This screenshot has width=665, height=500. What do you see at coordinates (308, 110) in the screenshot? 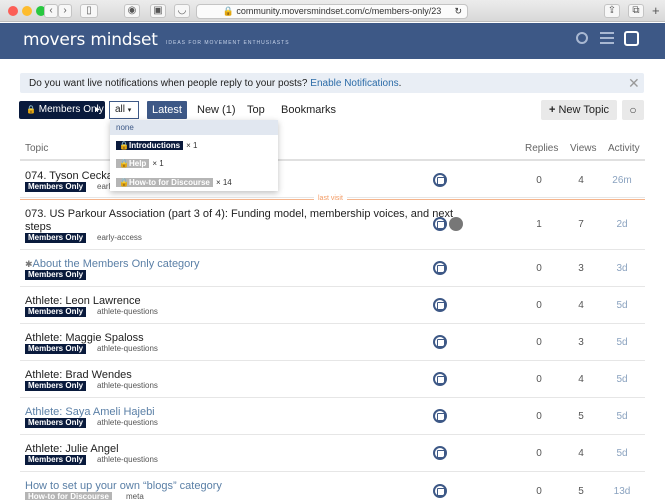
I see `tab-bookmarks: Bookmarks` at bounding box center [308, 110].